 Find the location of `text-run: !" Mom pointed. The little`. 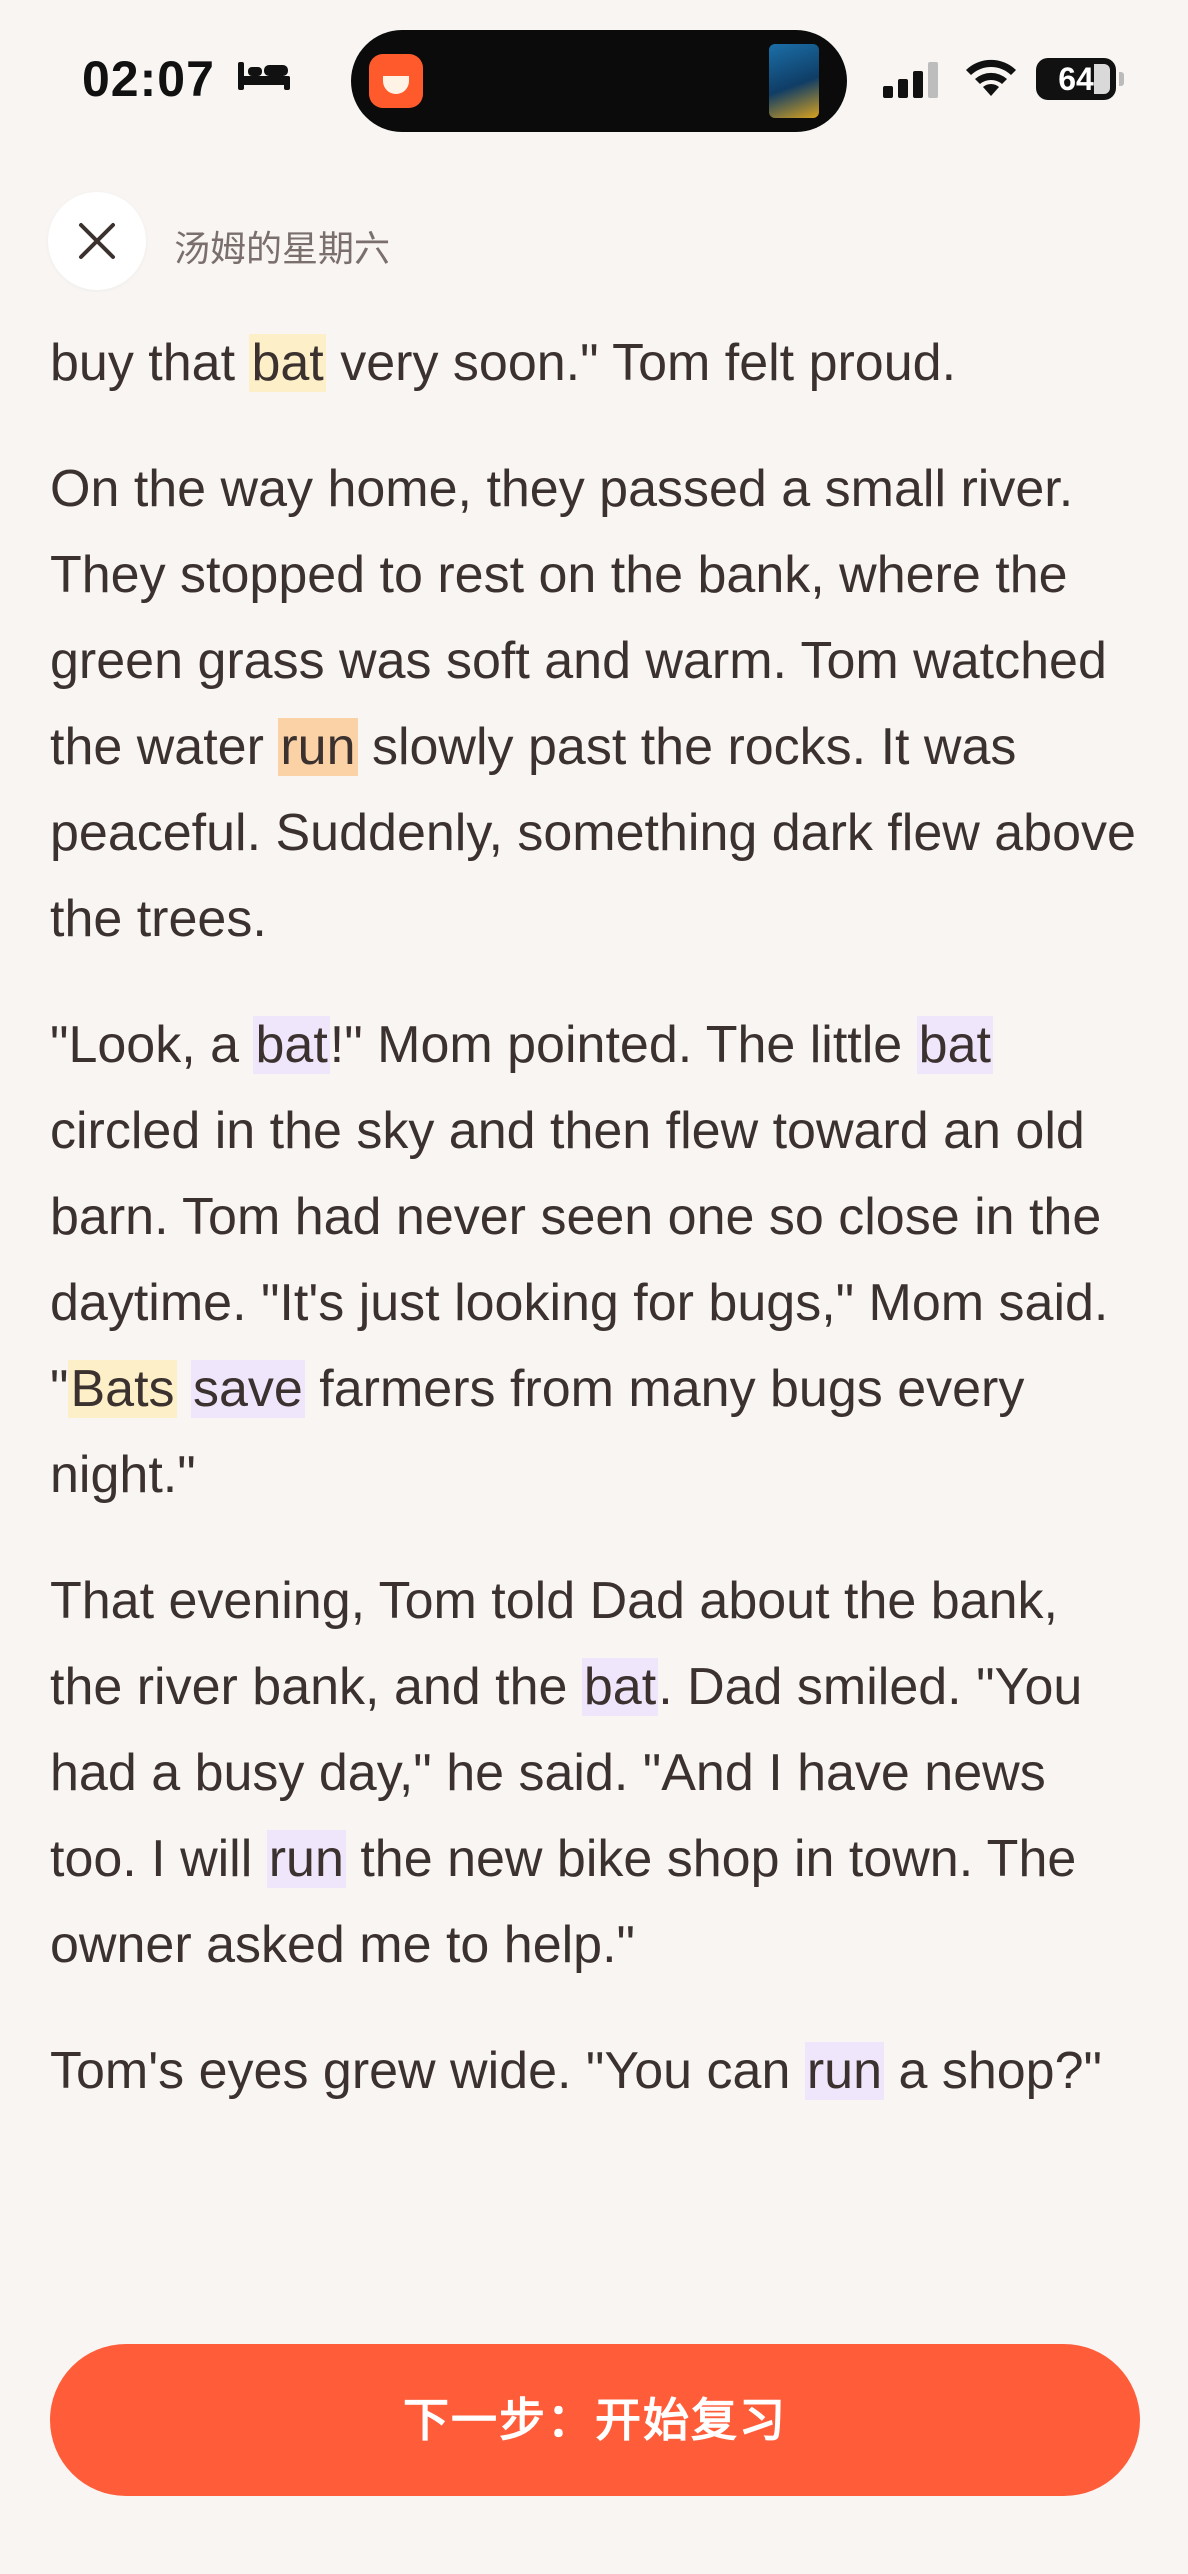

text-run: !" Mom pointed. The little is located at coordinates (623, 1045).